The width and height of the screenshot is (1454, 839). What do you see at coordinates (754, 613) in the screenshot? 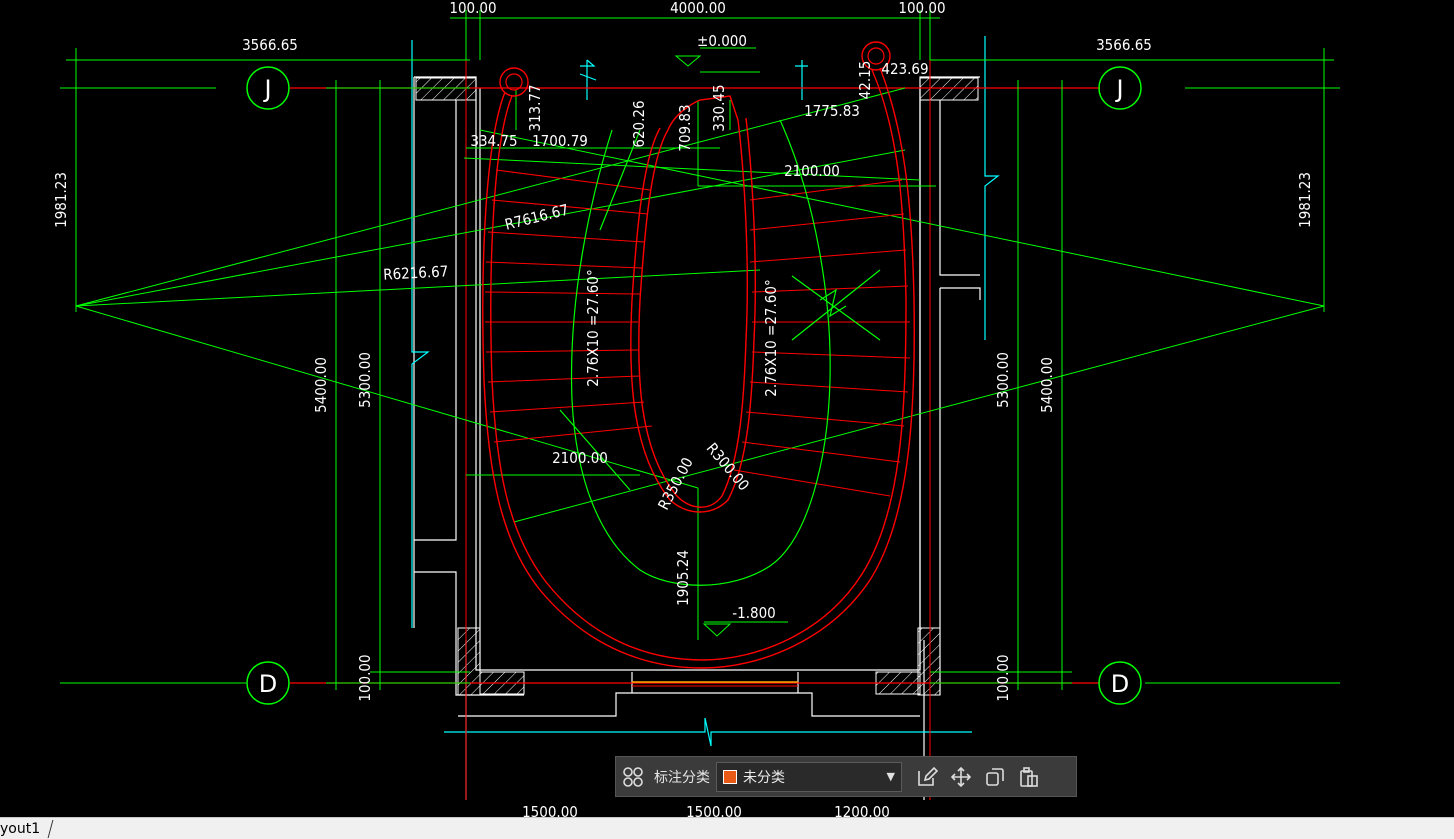
I see `level-bottom: -1.800` at bounding box center [754, 613].